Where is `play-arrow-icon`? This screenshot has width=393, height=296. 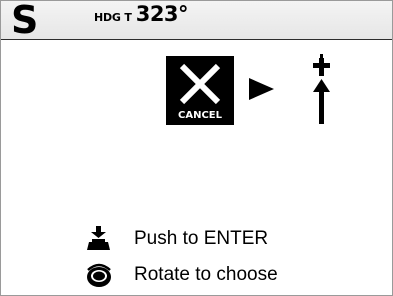 play-arrow-icon is located at coordinates (261, 89).